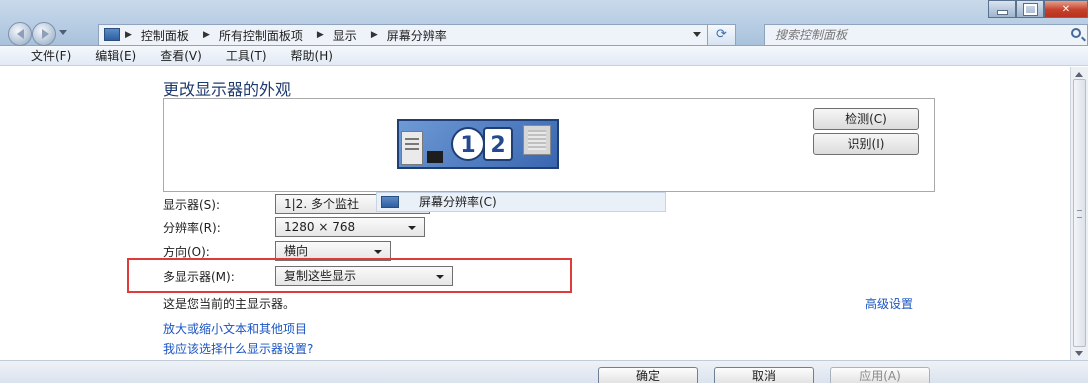 The height and width of the screenshot is (383, 1088). I want to click on monitor-graphic: 1 2, so click(478, 144).